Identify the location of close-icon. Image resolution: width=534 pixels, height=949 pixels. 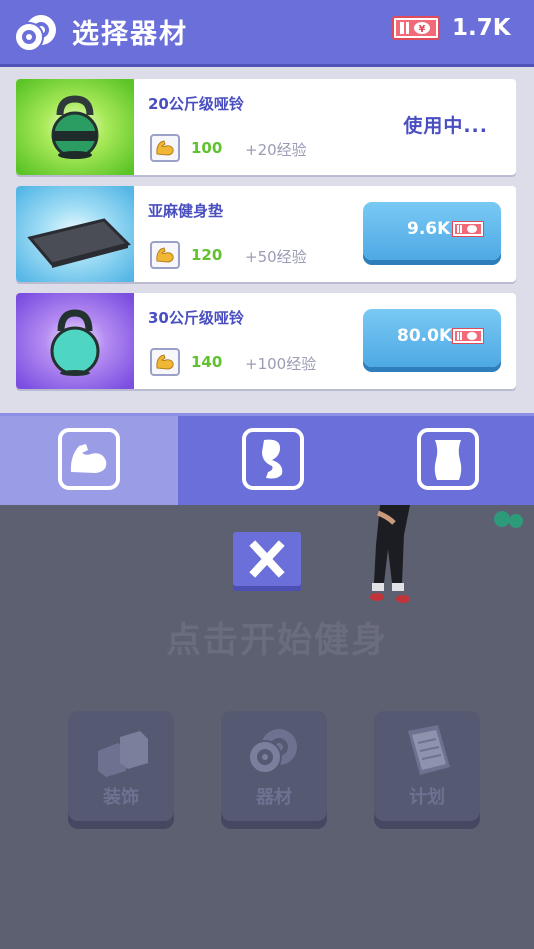
(267, 559).